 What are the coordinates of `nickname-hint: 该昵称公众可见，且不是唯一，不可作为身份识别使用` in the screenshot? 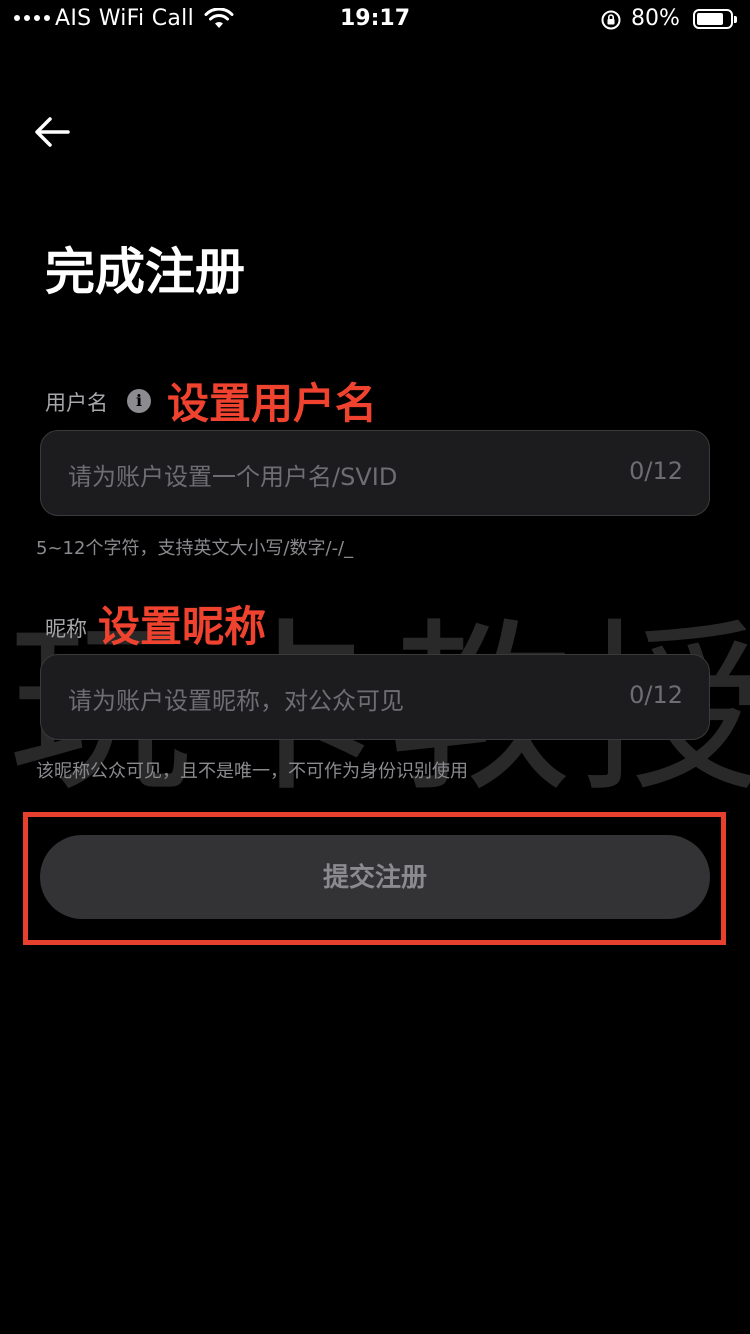 It's located at (252, 771).